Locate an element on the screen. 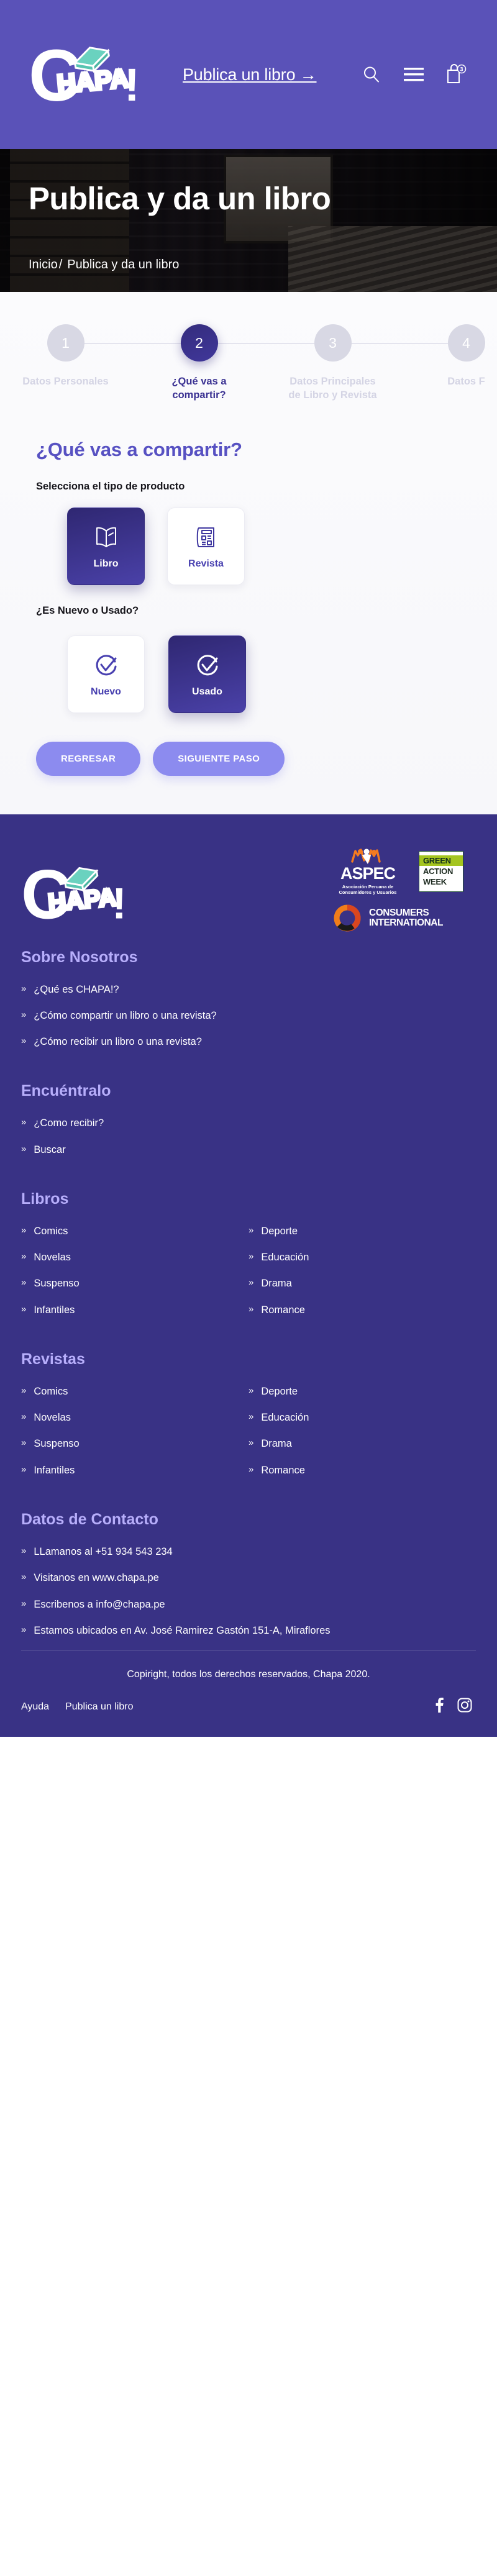 The image size is (497, 2576). chapa-logo-icon: C HAPA ! is located at coordinates (85, 75).